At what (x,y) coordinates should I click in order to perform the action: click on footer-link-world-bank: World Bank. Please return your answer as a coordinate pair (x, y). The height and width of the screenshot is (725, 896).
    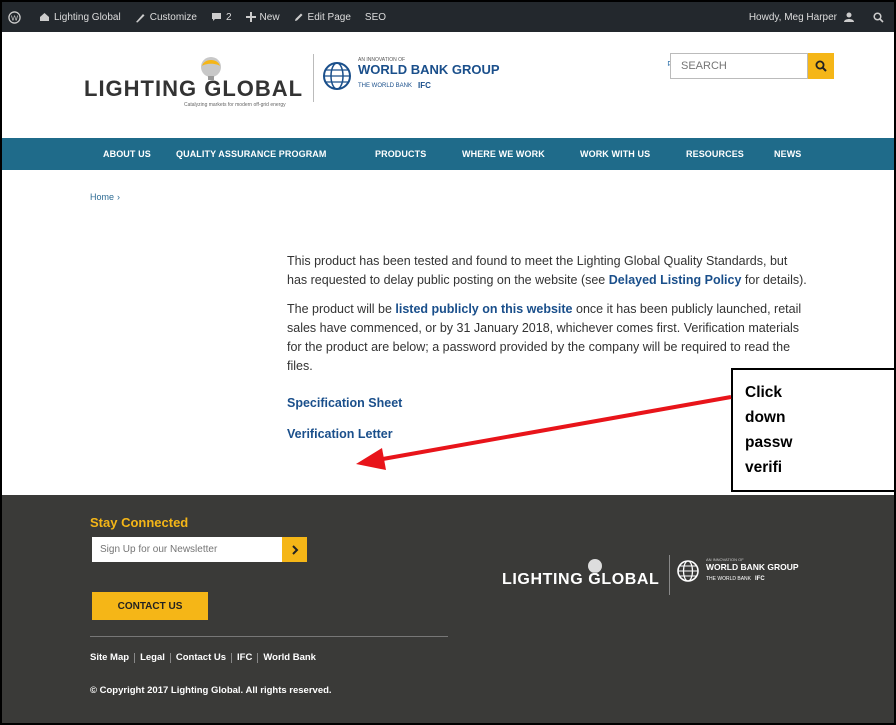
    Looking at the image, I should click on (289, 657).